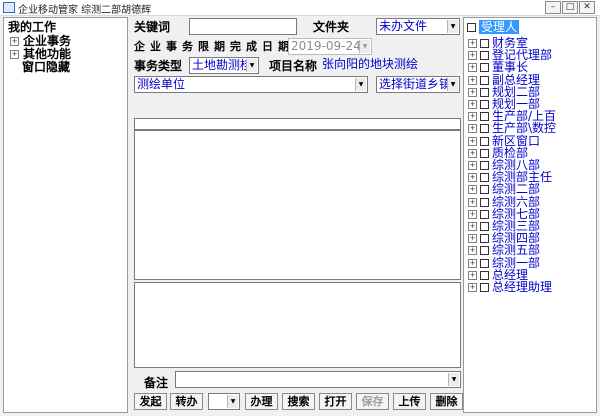 Image resolution: width=600 pixels, height=416 pixels. Describe the element at coordinates (9, 7) in the screenshot. I see `app-icon` at that location.